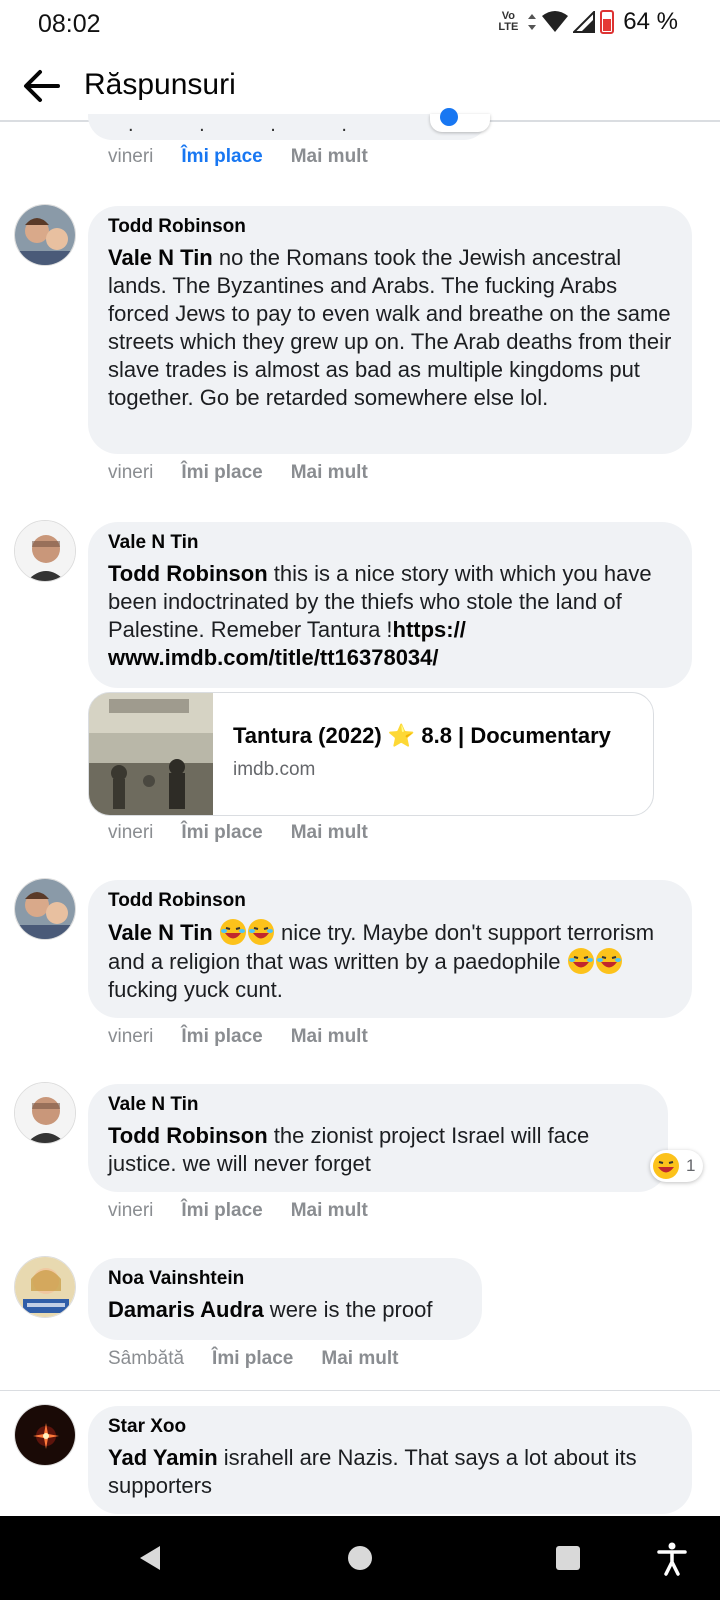 This screenshot has height=1600, width=720. I want to click on system-nav-bar, so click(360, 1558).